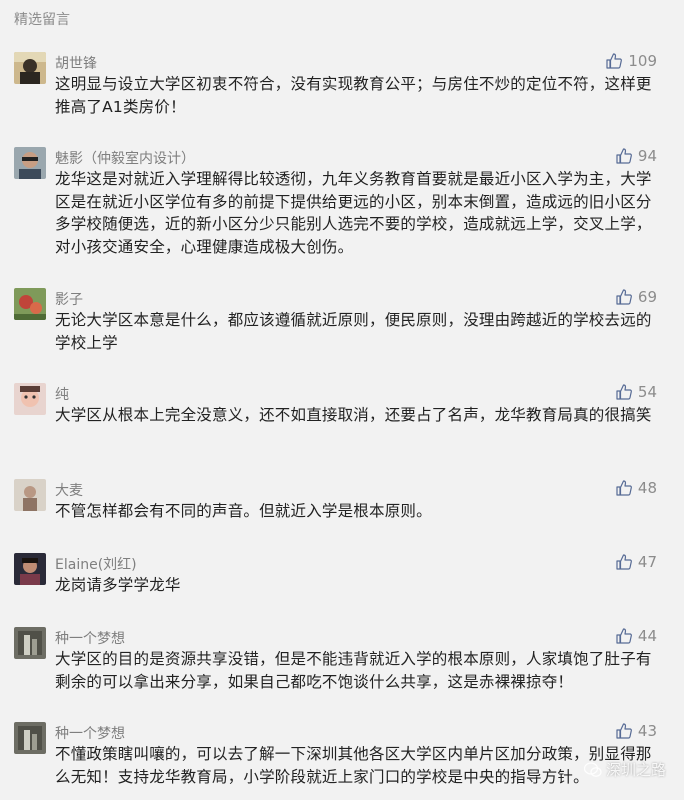  What do you see at coordinates (642, 61) in the screenshot?
I see `like-count: 109` at bounding box center [642, 61].